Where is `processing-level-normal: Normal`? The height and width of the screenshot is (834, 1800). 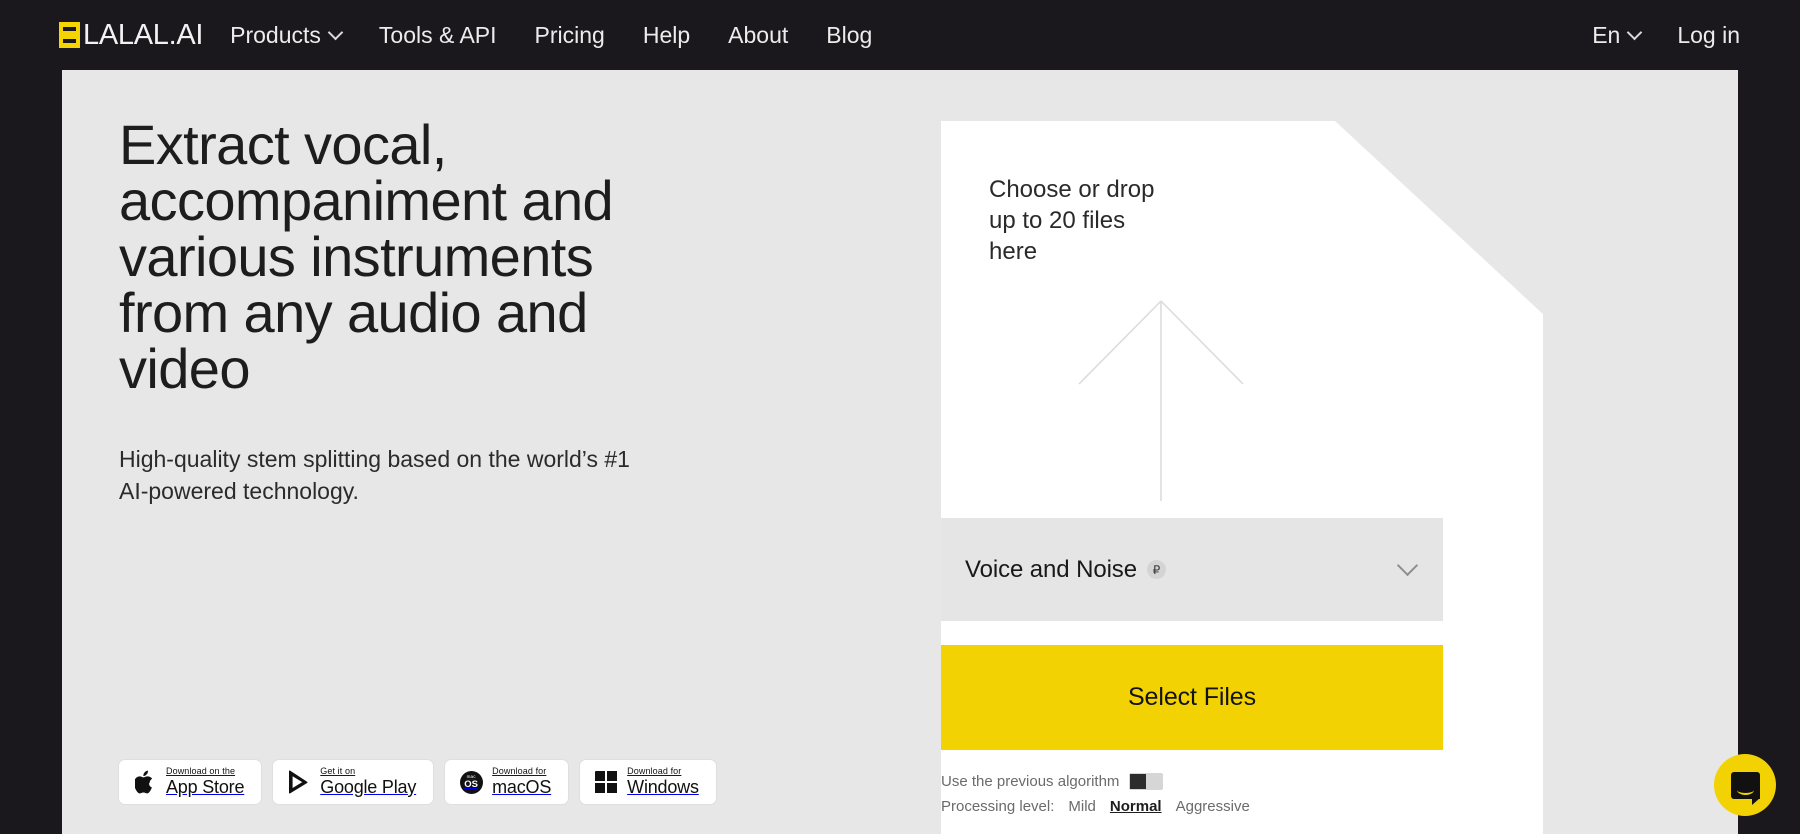
processing-level-normal: Normal is located at coordinates (1136, 806).